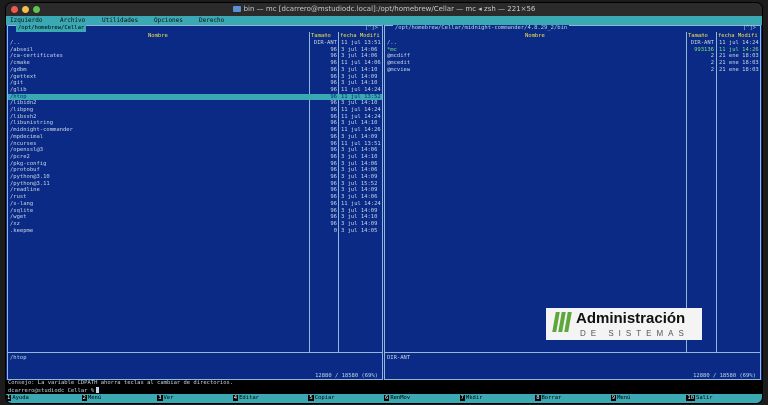 The image size is (768, 405). Describe the element at coordinates (195, 164) in the screenshot. I see `left-file-row: /pkg-config 96 3 jul 14:06` at that location.